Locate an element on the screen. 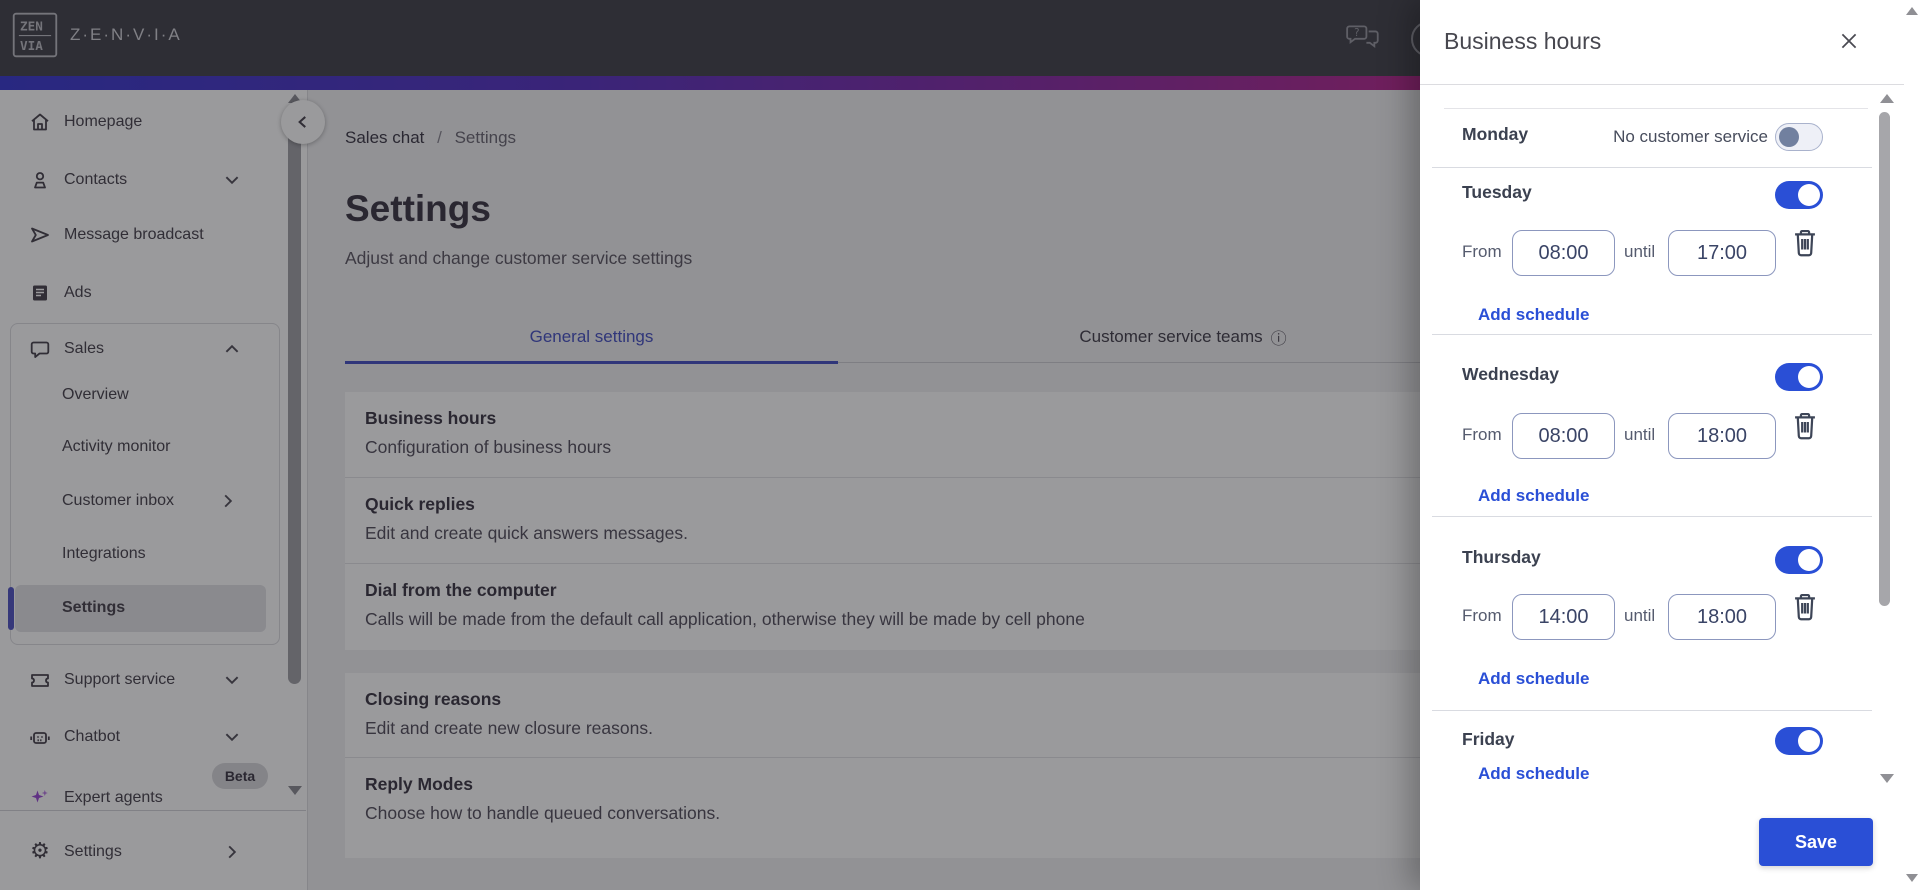 Image resolution: width=1920 pixels, height=890 pixels. panel-scroll-down-arrow is located at coordinates (1887, 778).